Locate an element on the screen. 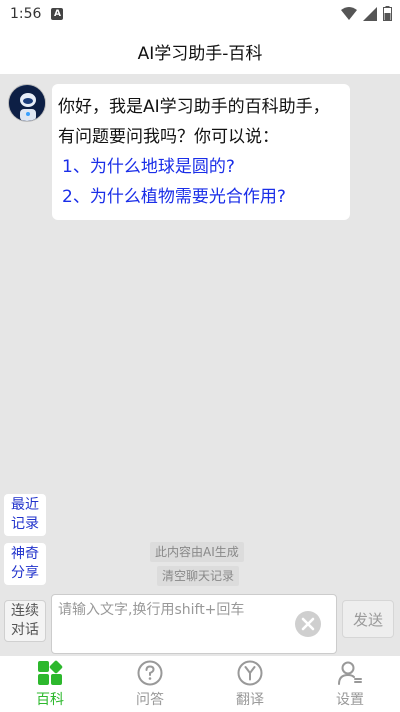 The image size is (400, 712). clear-chat-button: 清空聊天记录 is located at coordinates (198, 576).